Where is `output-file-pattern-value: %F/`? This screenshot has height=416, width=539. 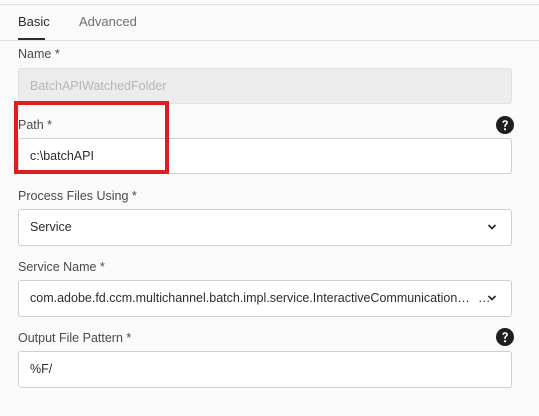 output-file-pattern-value: %F/ is located at coordinates (41, 369).